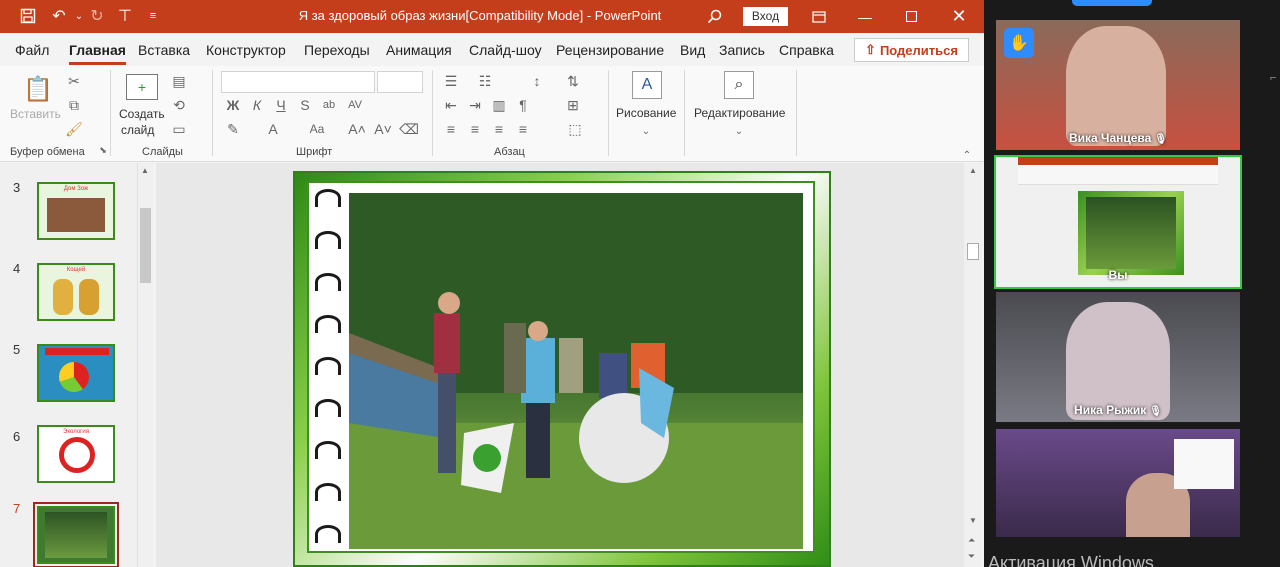  Describe the element at coordinates (355, 105) in the screenshot. I see `char-spacing-2-icon: AV` at that location.